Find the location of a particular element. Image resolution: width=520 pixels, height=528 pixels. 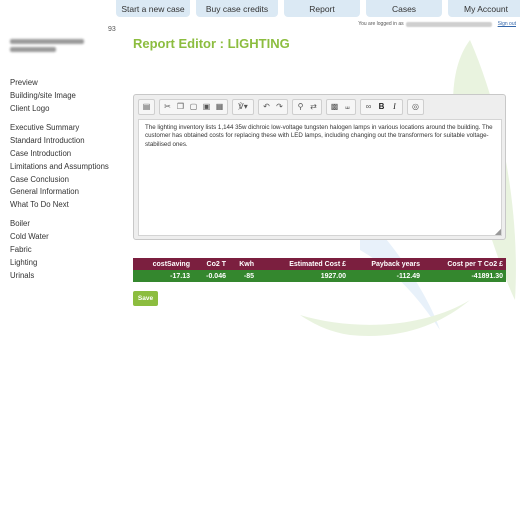

case-number: 93 is located at coordinates (112, 29).